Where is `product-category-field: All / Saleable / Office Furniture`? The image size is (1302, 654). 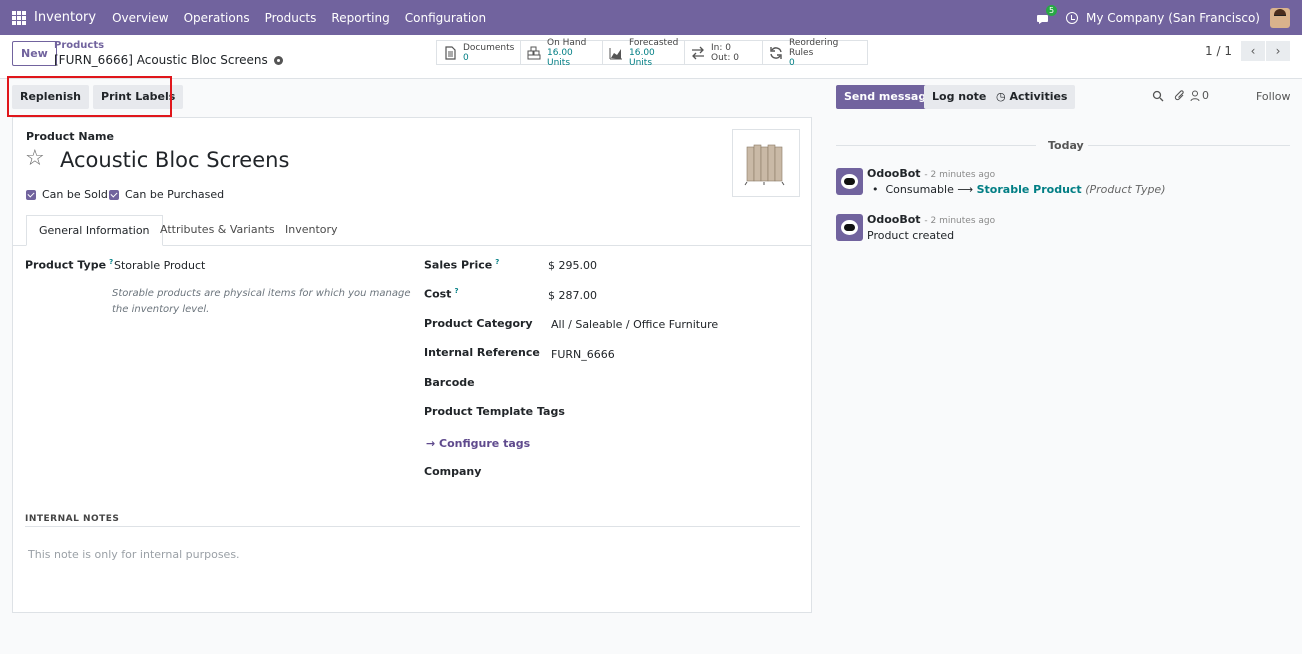
product-category-field: All / Saleable / Office Furniture is located at coordinates (634, 324).